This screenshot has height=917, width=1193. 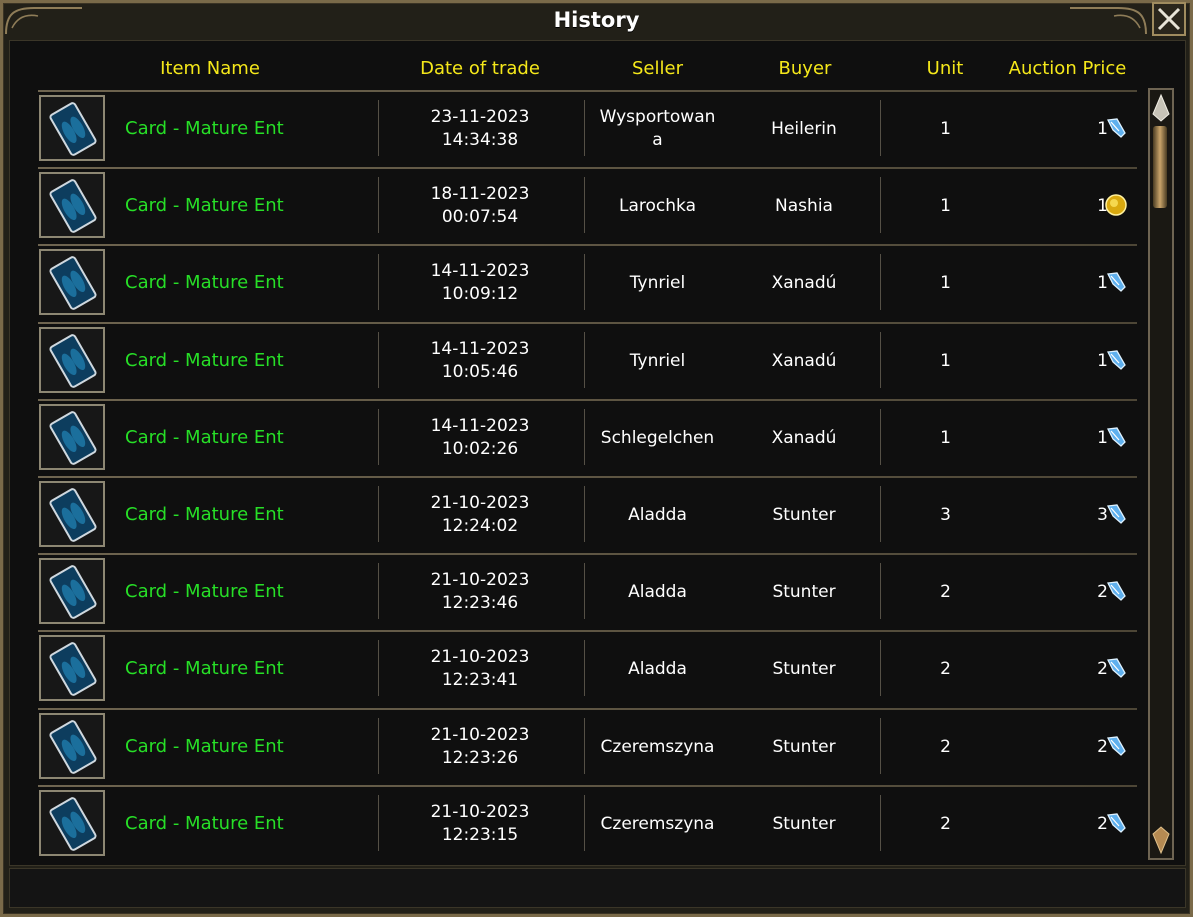 I want to click on seller-name: Schlegelchen, so click(x=657, y=437).